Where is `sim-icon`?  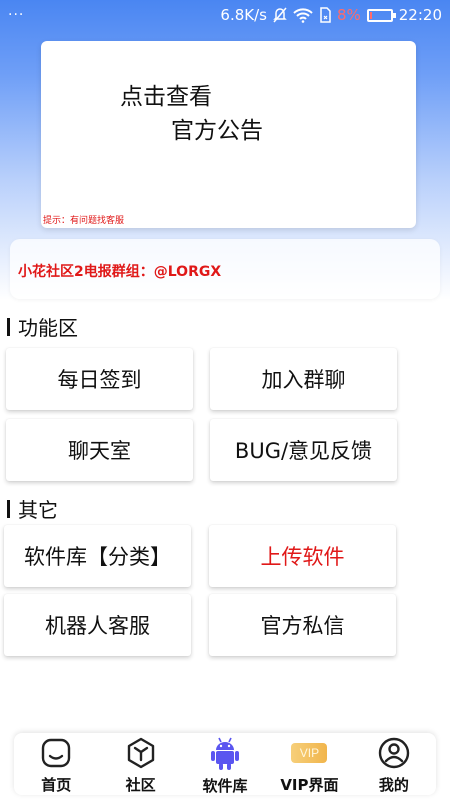 sim-icon is located at coordinates (325, 15).